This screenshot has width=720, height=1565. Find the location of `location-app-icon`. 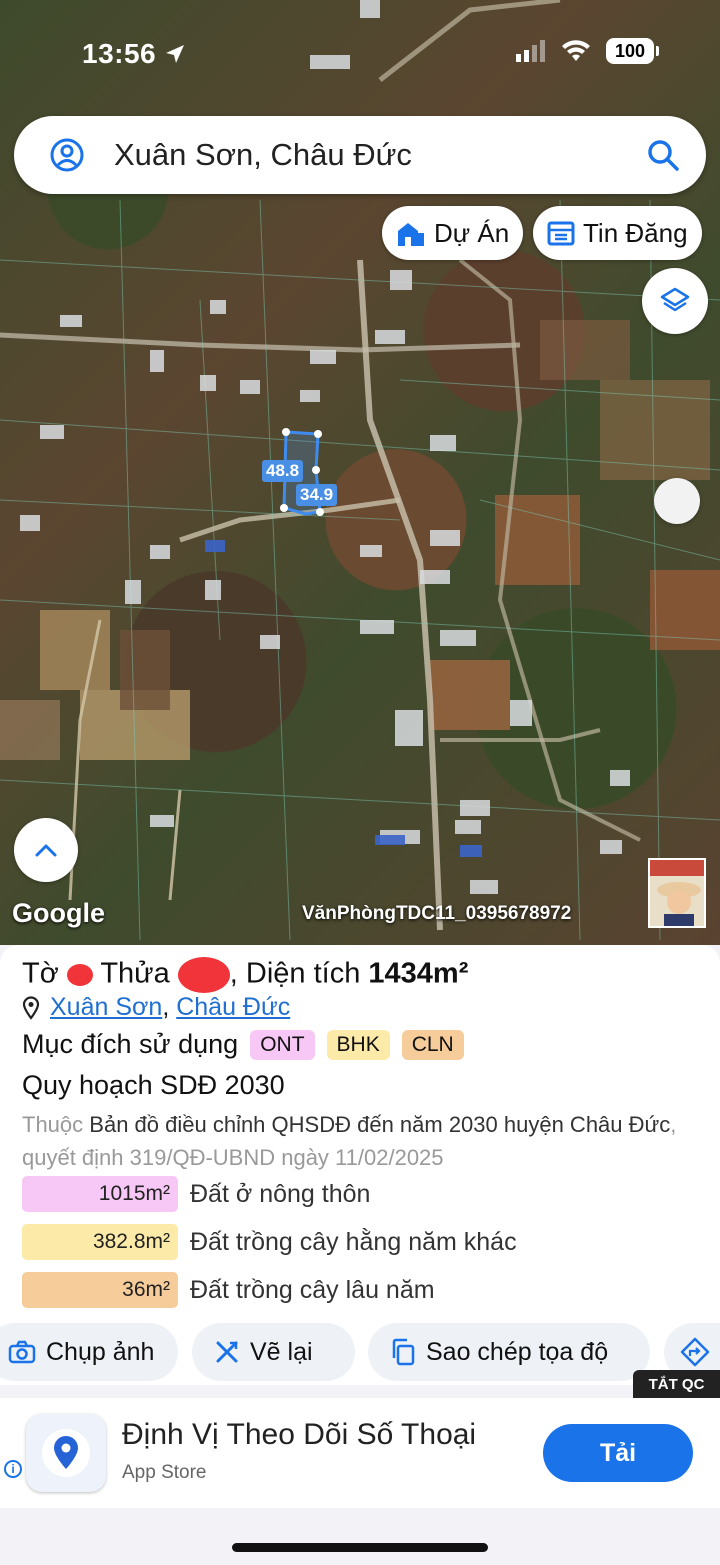

location-app-icon is located at coordinates (66, 1453).